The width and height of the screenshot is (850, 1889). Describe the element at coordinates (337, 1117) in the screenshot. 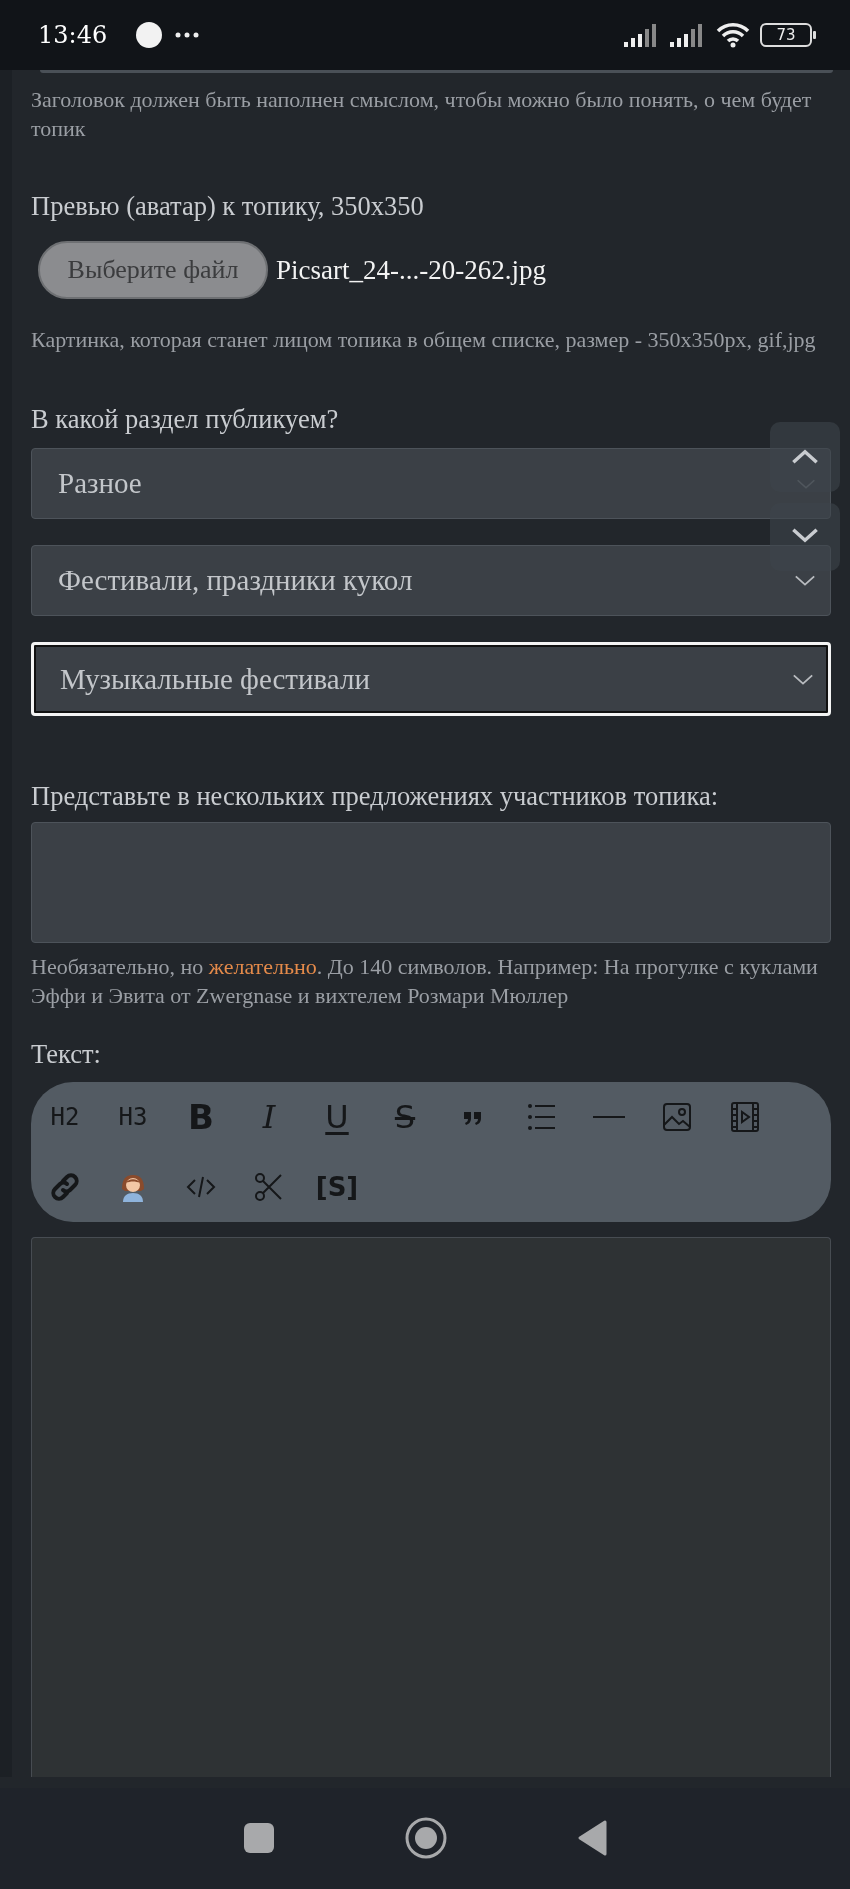

I see `underline-button: U` at that location.